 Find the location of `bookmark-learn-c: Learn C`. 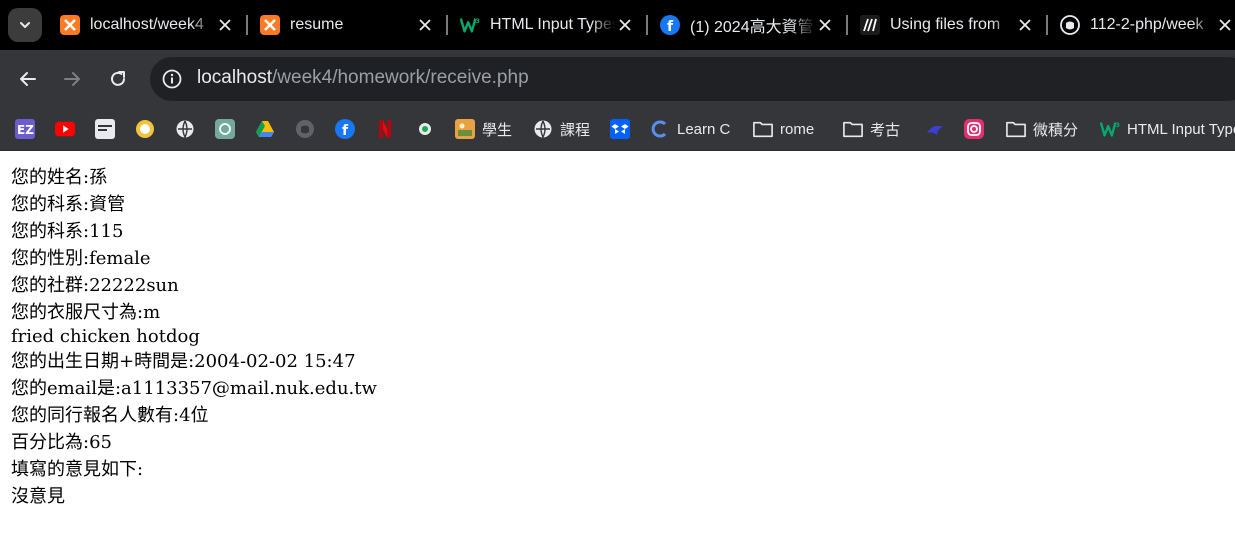

bookmark-learn-c: Learn C is located at coordinates (690, 129).